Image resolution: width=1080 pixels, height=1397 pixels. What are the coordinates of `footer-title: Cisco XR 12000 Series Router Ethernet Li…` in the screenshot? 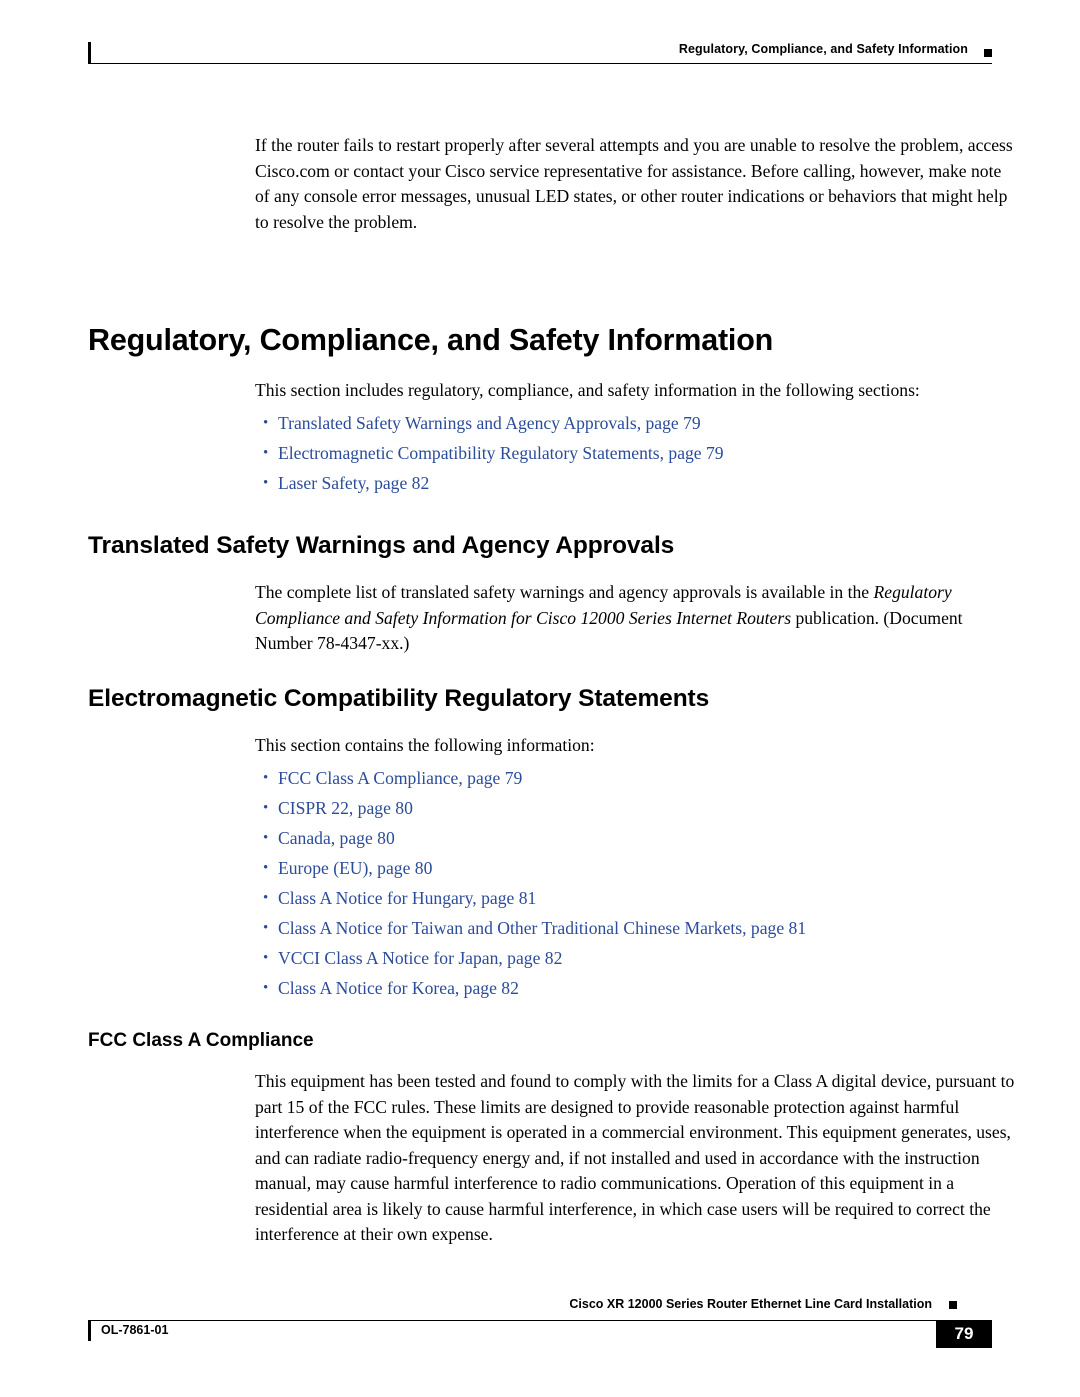 It's located at (750, 1304).